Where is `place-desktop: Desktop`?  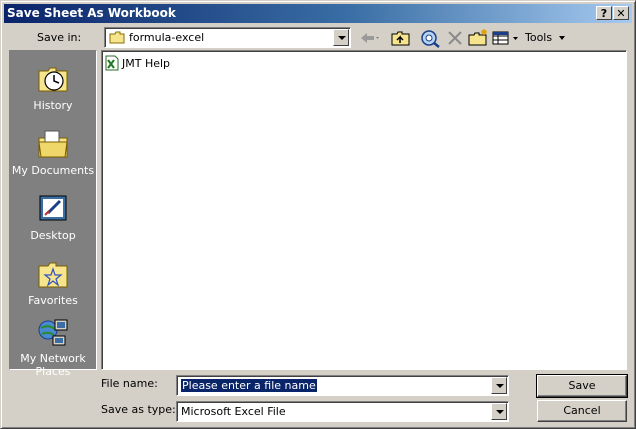
place-desktop: Desktop is located at coordinates (53, 217).